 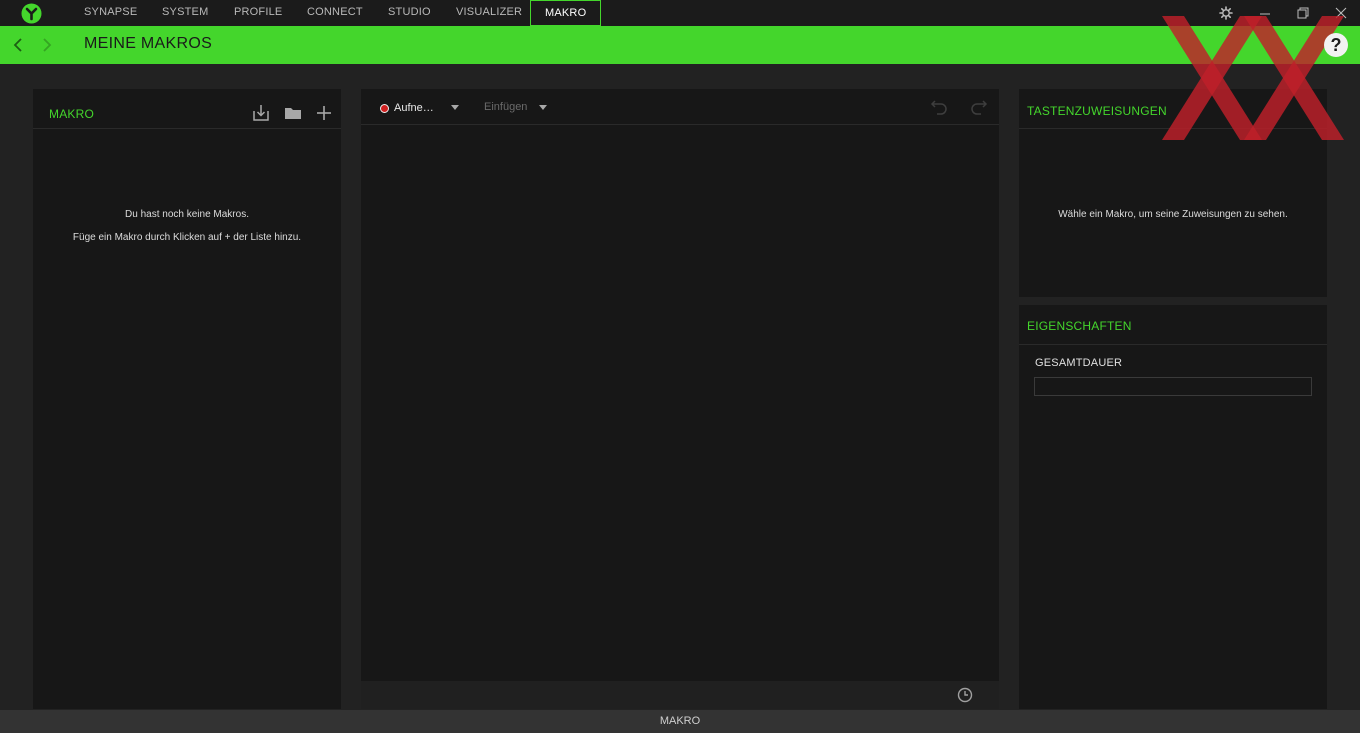 What do you see at coordinates (261, 113) in the screenshot?
I see `import-icon` at bounding box center [261, 113].